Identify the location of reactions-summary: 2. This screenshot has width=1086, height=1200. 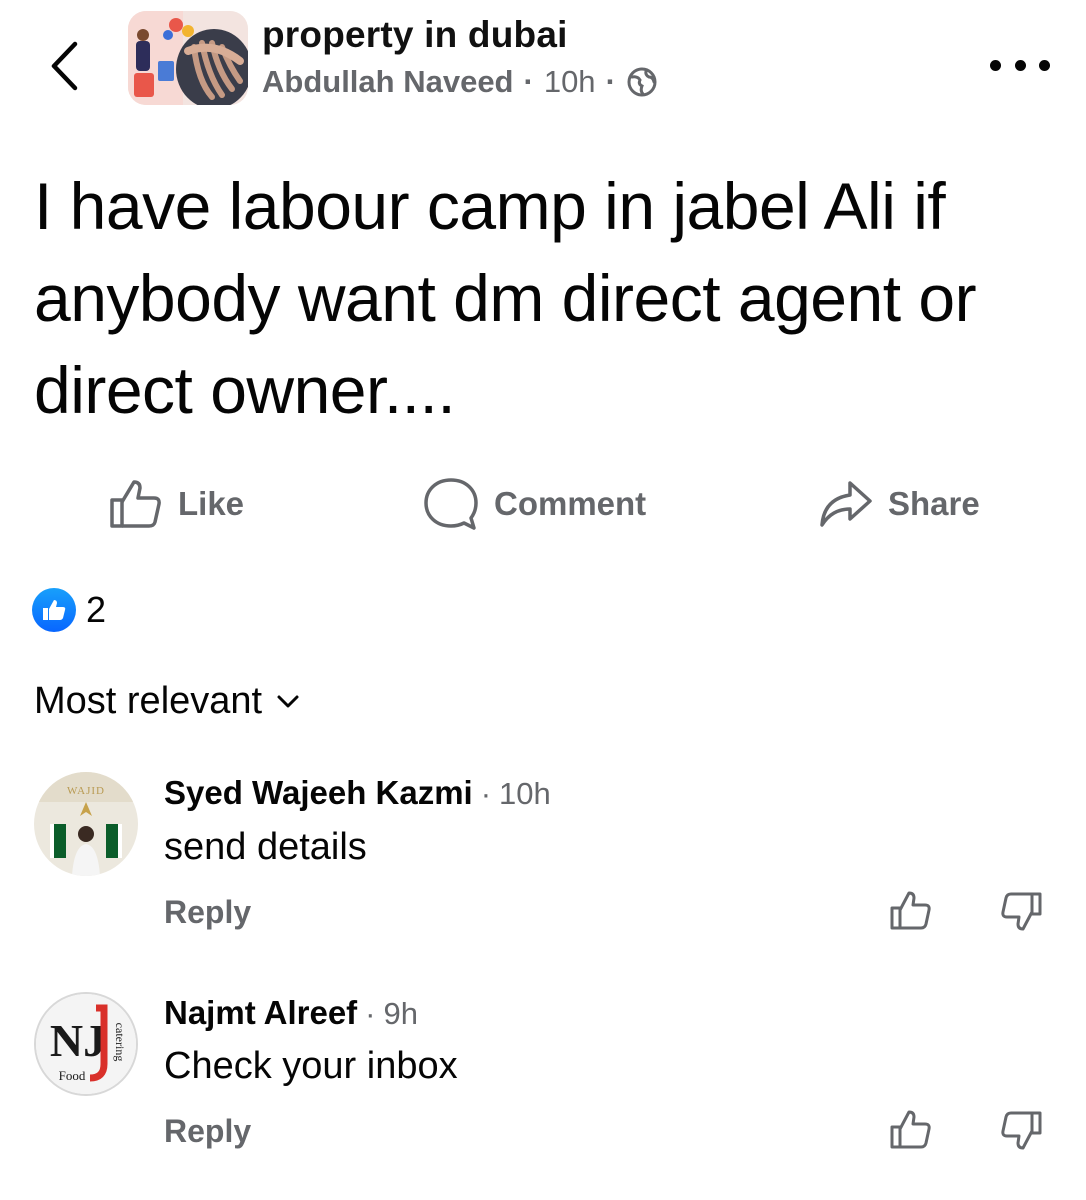
(69, 610).